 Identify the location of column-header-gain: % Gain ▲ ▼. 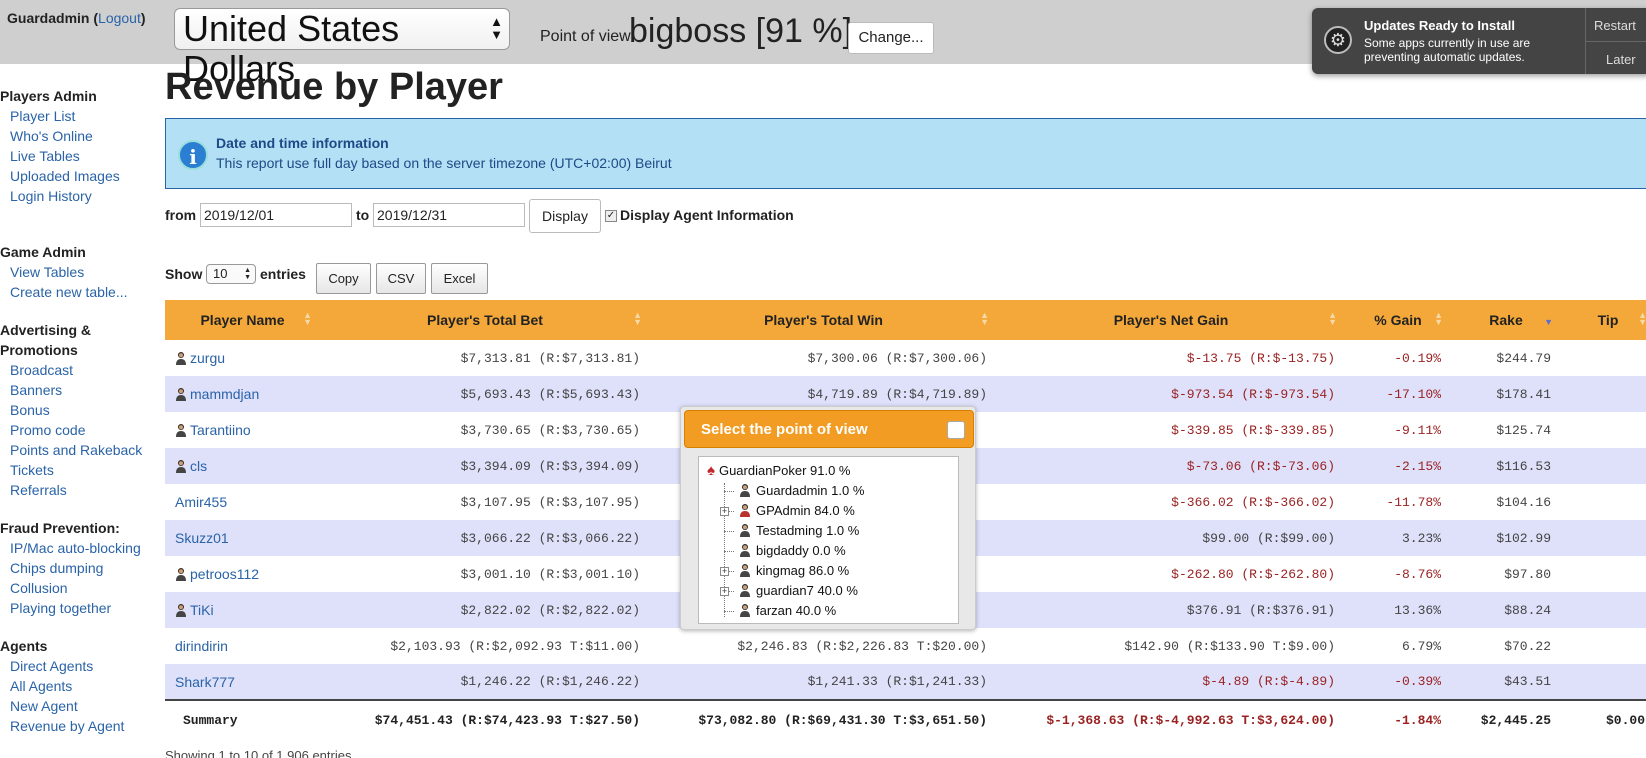
(1398, 320).